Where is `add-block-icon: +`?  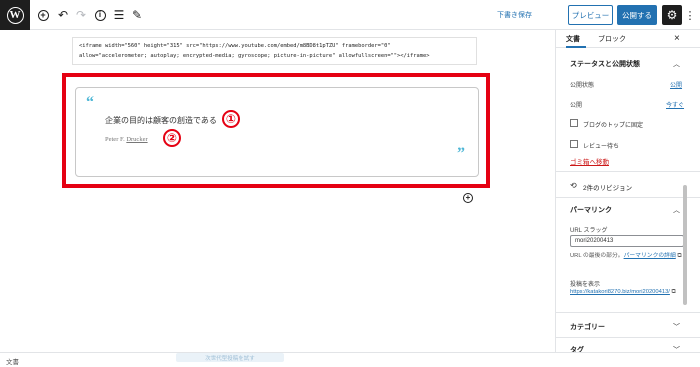 add-block-icon: + is located at coordinates (43, 15).